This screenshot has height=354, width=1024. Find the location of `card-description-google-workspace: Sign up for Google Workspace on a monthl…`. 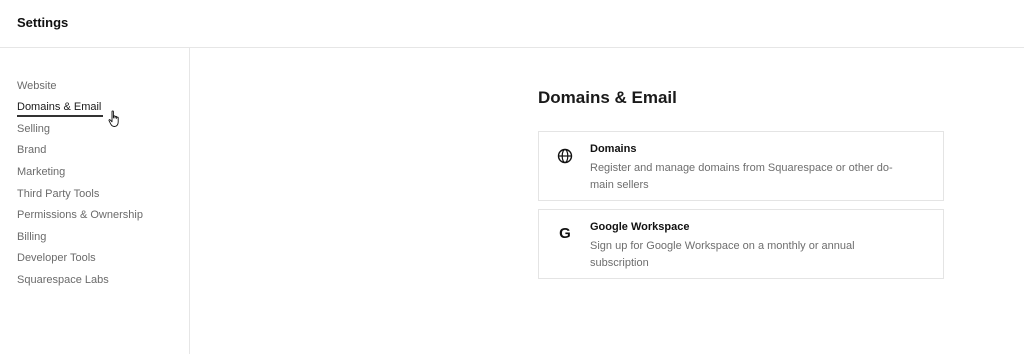

card-description-google-workspace: Sign up for Google Workspace on a monthl… is located at coordinates (755, 255).